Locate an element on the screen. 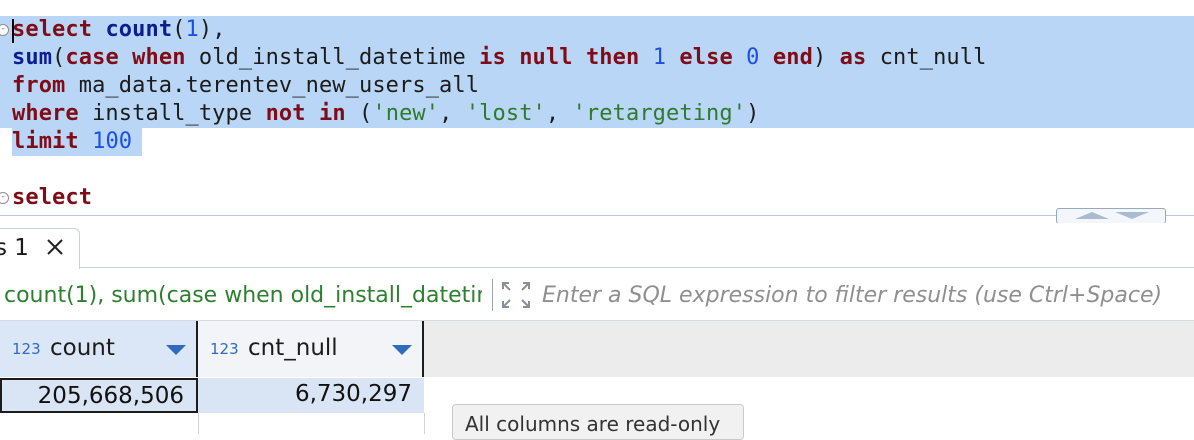 This screenshot has height=440, width=1194. code-token: cnt_null is located at coordinates (926, 57).